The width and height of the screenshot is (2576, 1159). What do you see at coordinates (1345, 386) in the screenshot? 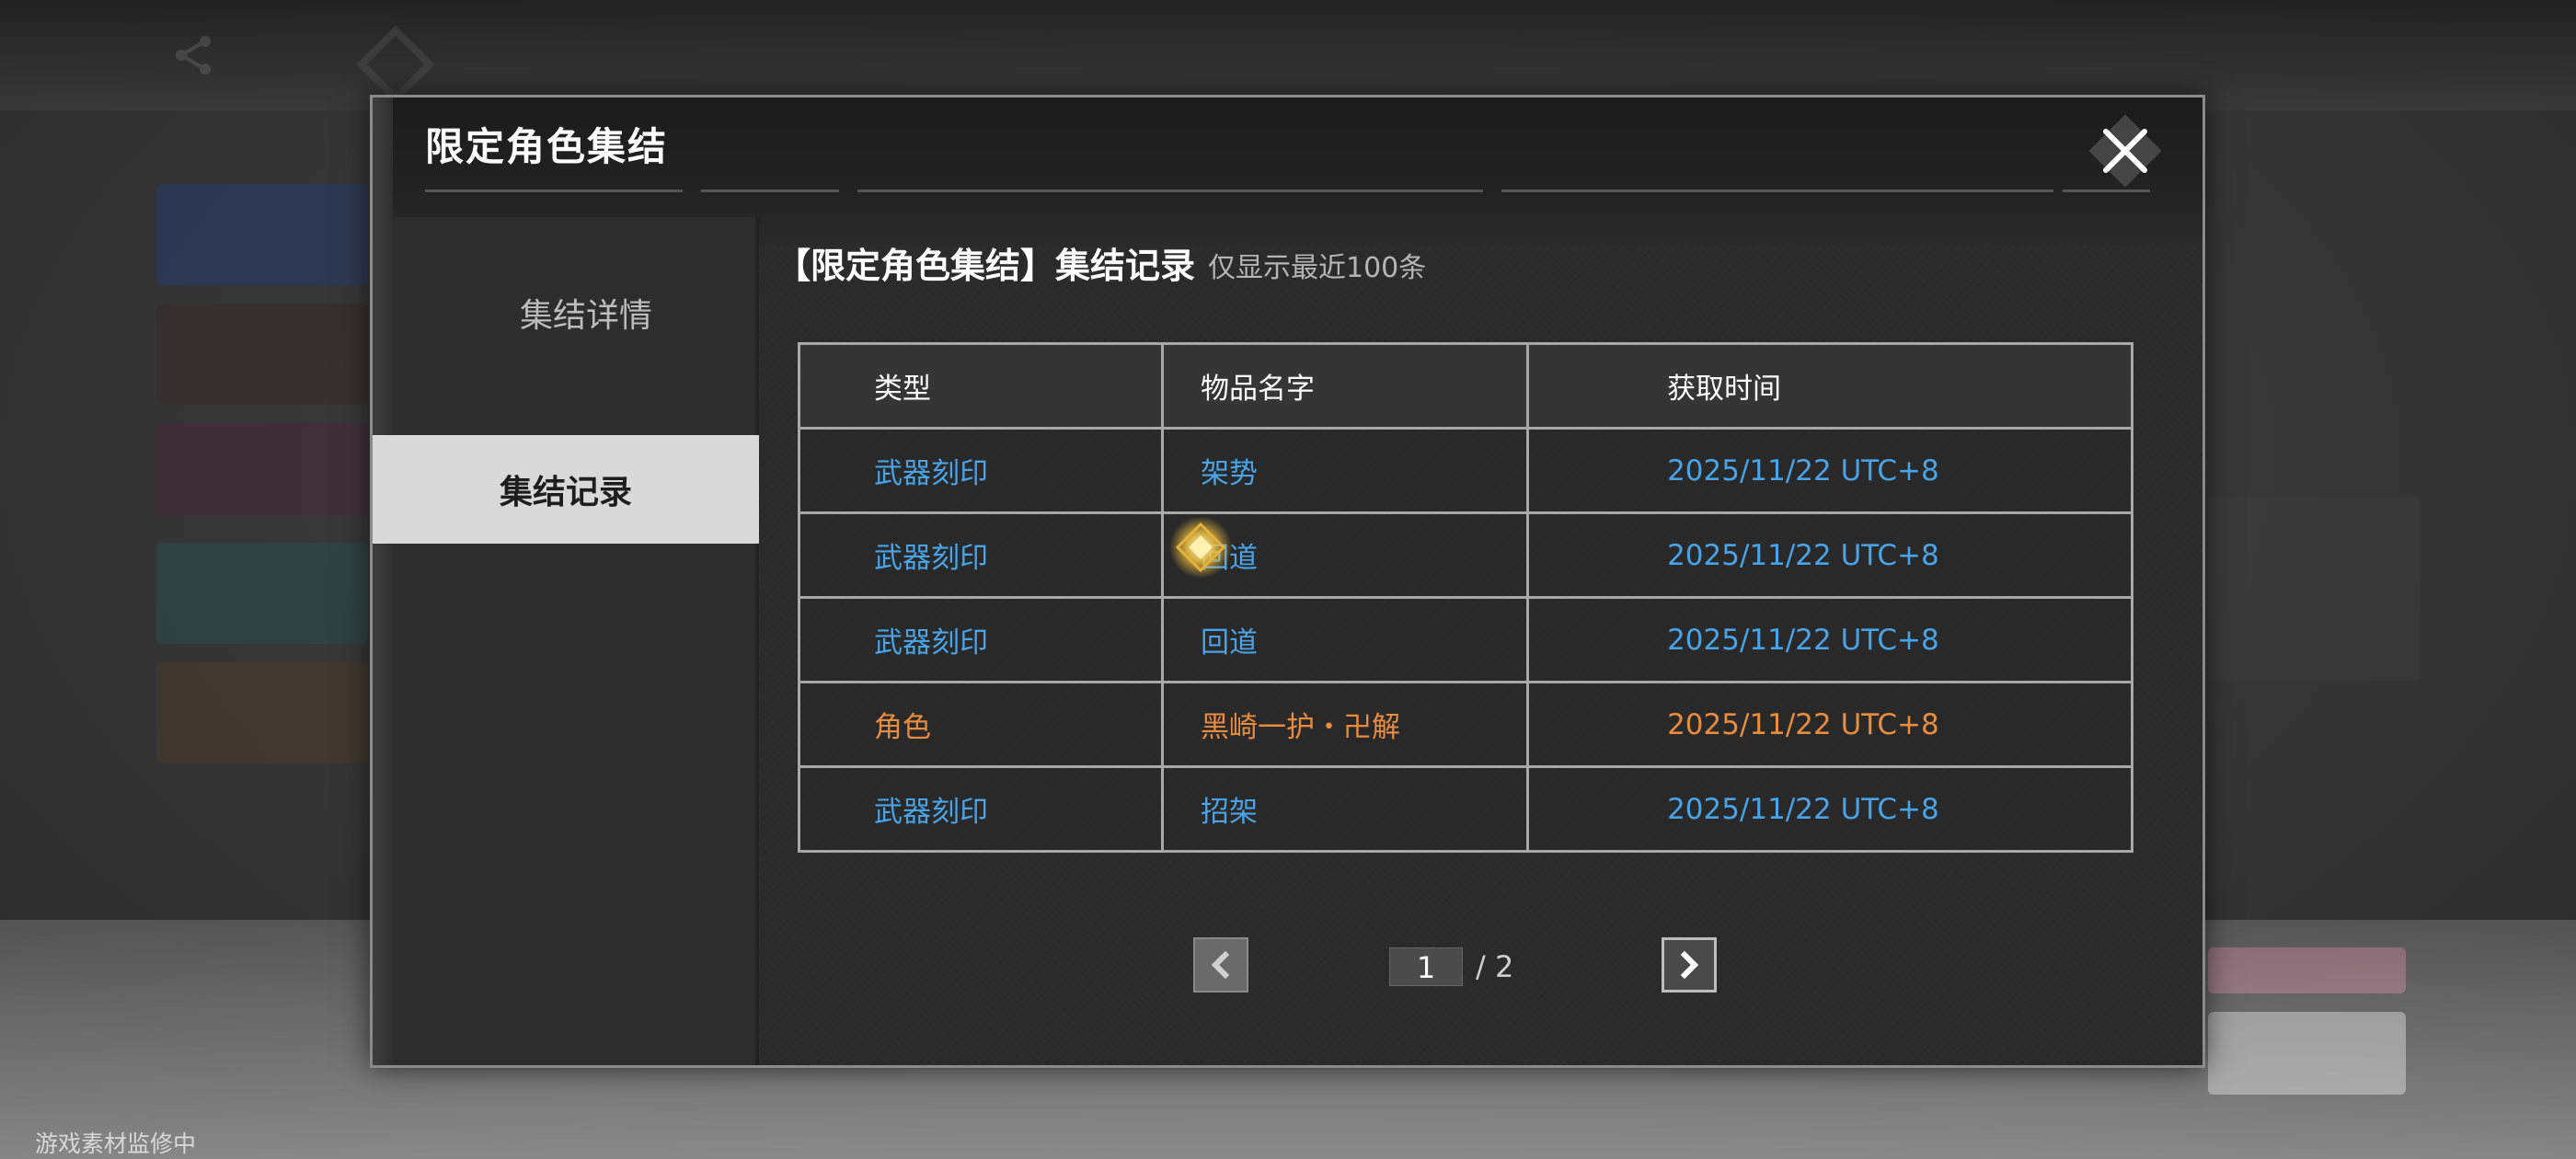
I see `column-header-item-name: 物品名字` at bounding box center [1345, 386].